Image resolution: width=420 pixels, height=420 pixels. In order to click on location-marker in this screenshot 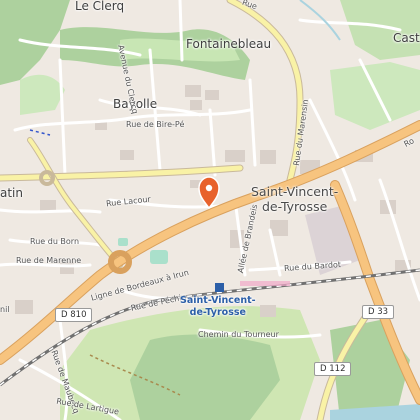, I will do `click(209, 193)`.